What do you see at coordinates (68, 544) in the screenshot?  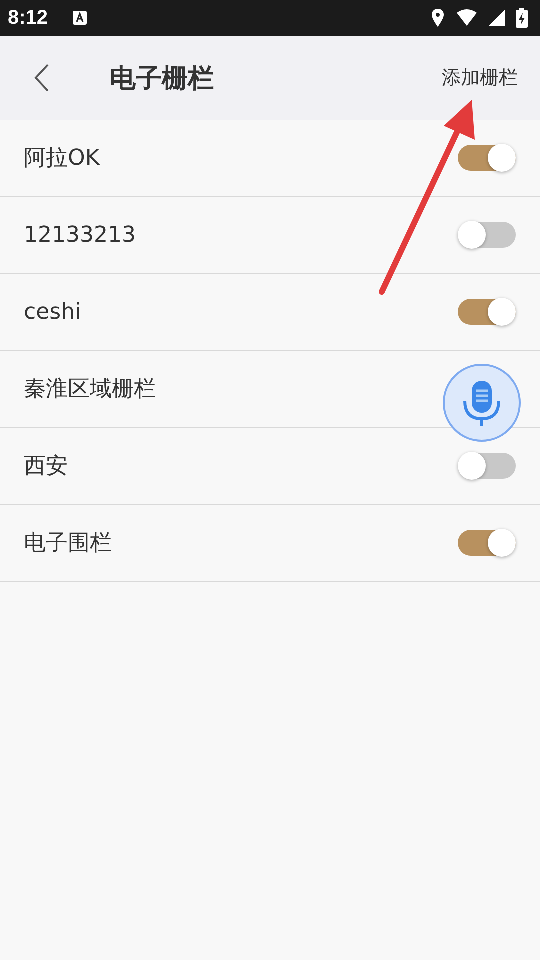 I see `fence-name: 电子围栏` at bounding box center [68, 544].